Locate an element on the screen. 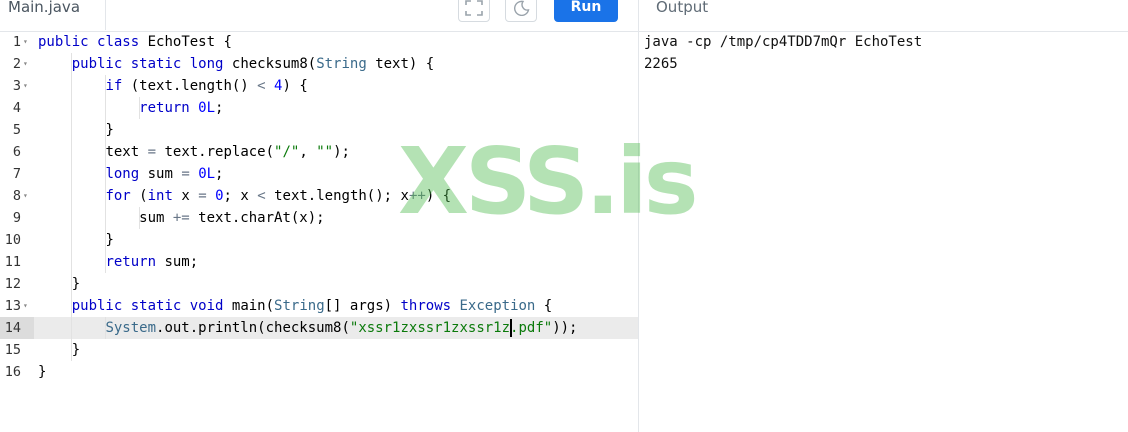  line-number: 3 is located at coordinates (16, 86).